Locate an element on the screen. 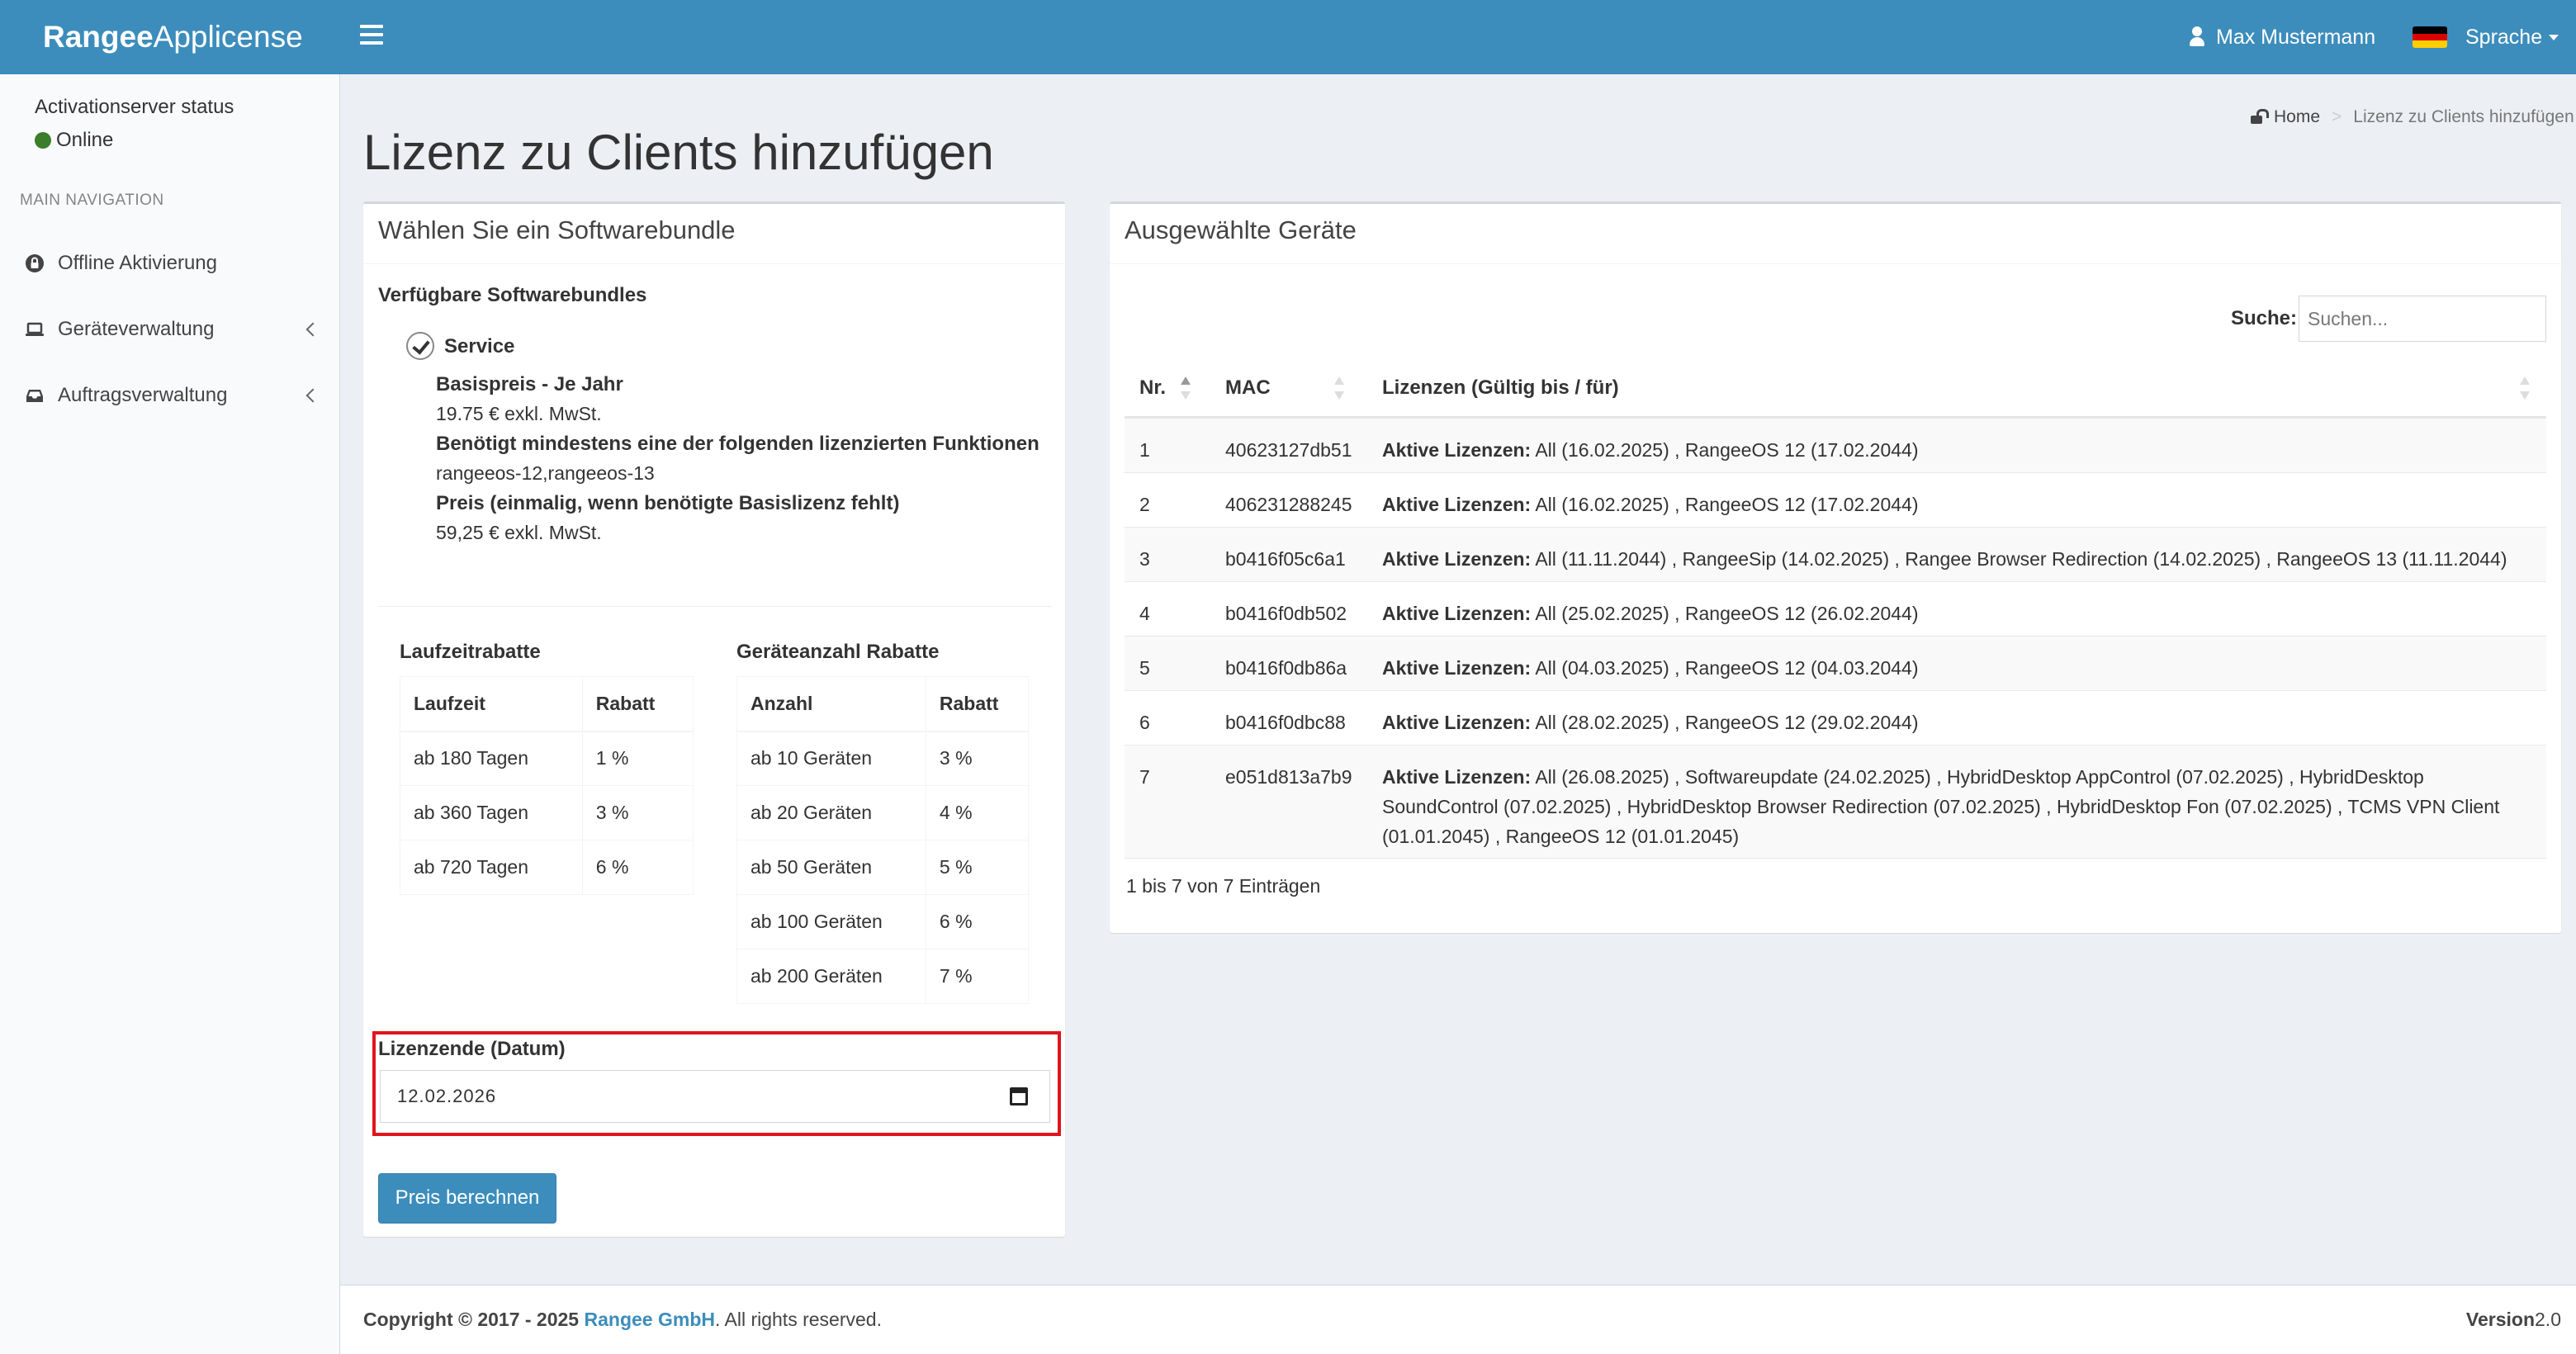 The width and height of the screenshot is (2576, 1354). row-nr: 5 is located at coordinates (1144, 668).